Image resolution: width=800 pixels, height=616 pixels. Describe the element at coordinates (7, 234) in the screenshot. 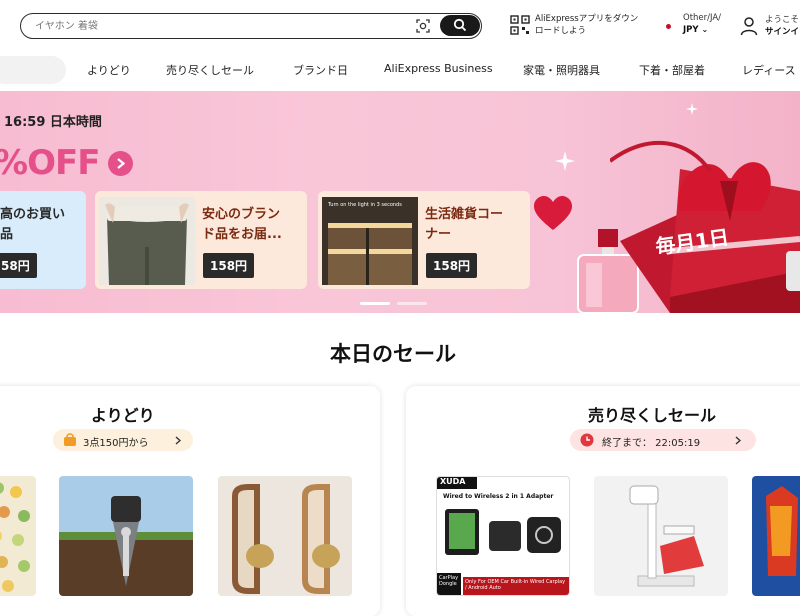

I see `card-title-line2: 品` at that location.